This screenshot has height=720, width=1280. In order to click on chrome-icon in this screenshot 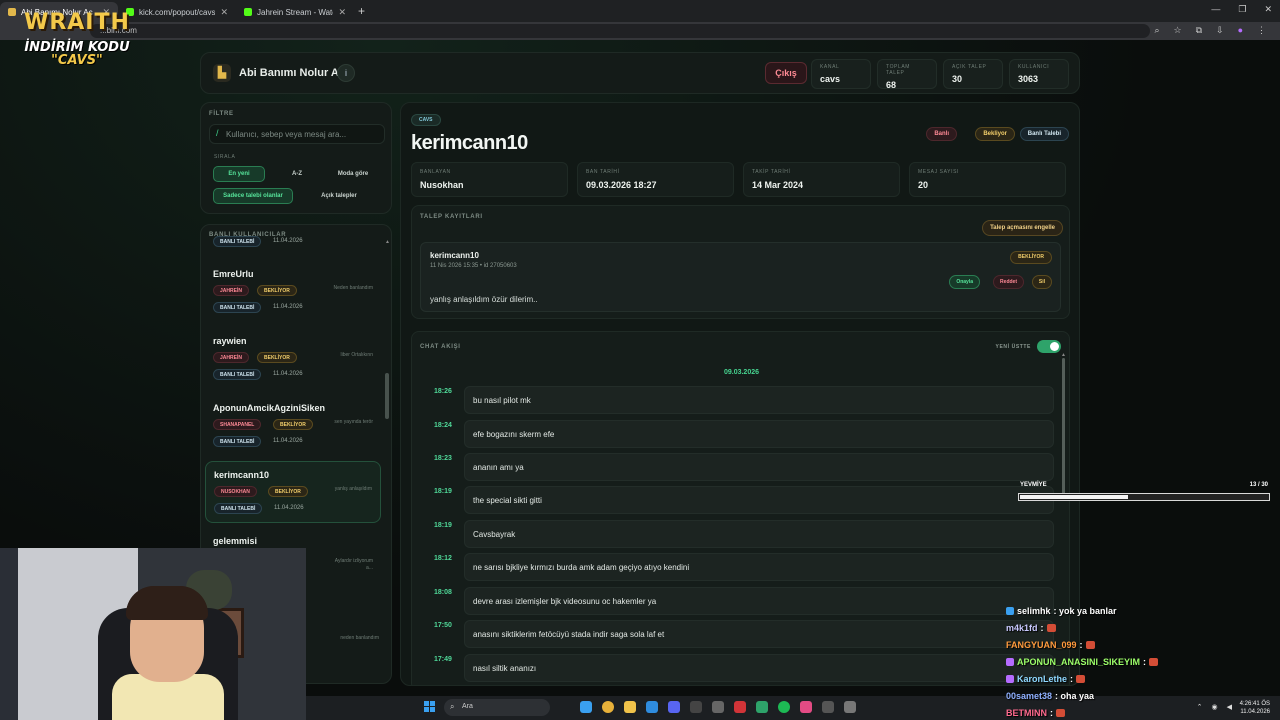, I will do `click(608, 707)`.